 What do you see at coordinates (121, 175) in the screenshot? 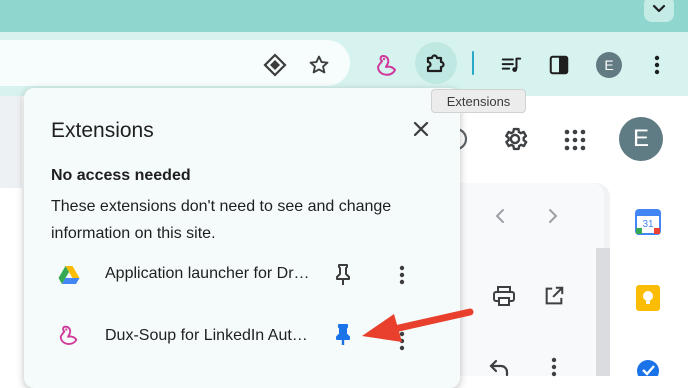
I see `section-title: No access needed` at bounding box center [121, 175].